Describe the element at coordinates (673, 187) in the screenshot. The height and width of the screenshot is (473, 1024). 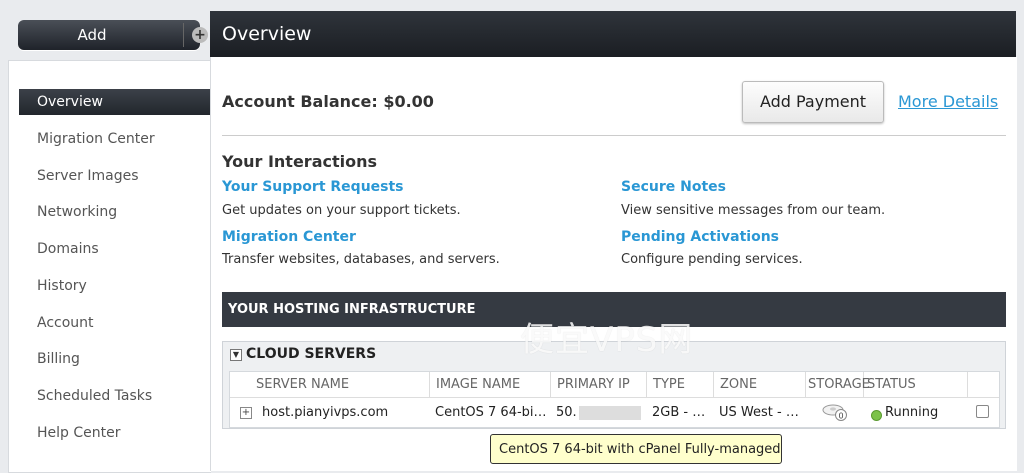
I see `secure-notes-link: Secure Notes` at that location.